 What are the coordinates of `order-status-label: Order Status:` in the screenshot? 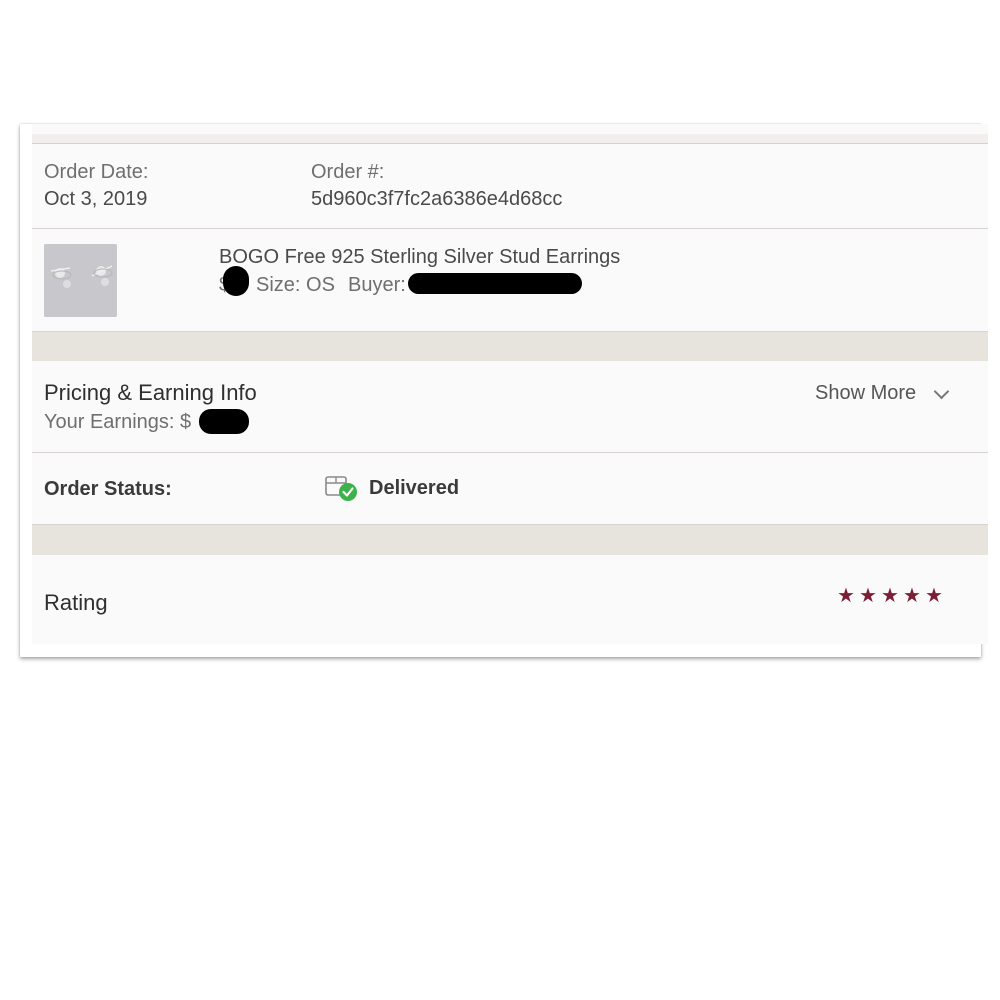 It's located at (108, 489).